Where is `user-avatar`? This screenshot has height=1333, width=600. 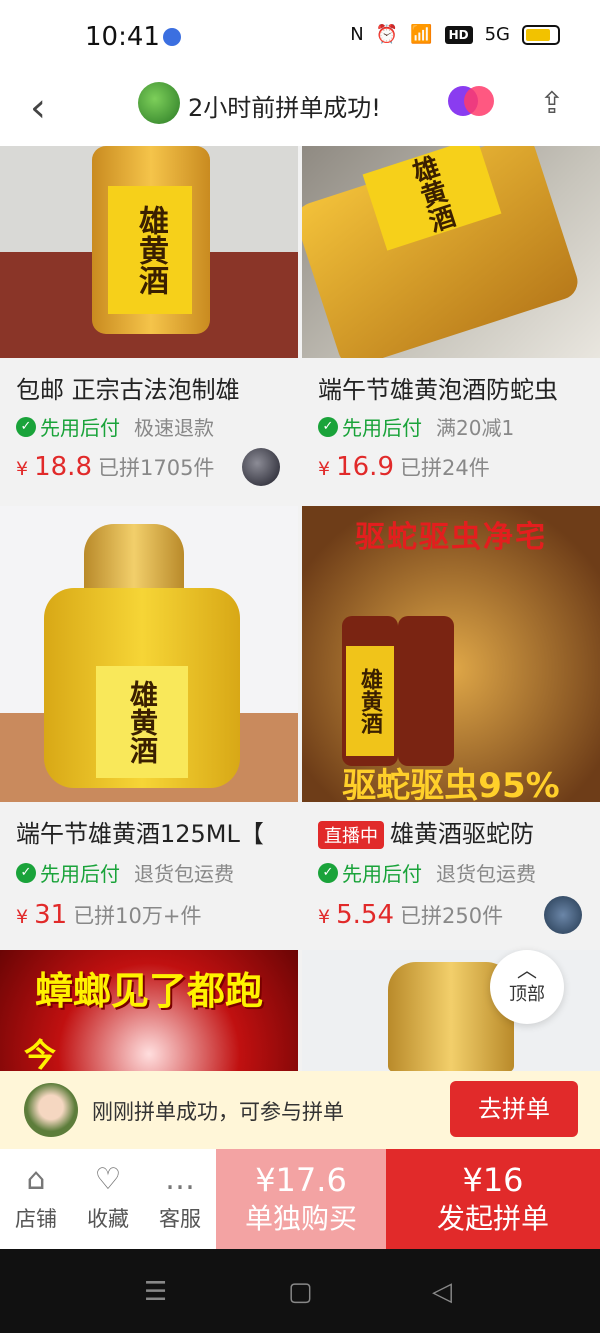 user-avatar is located at coordinates (51, 1110).